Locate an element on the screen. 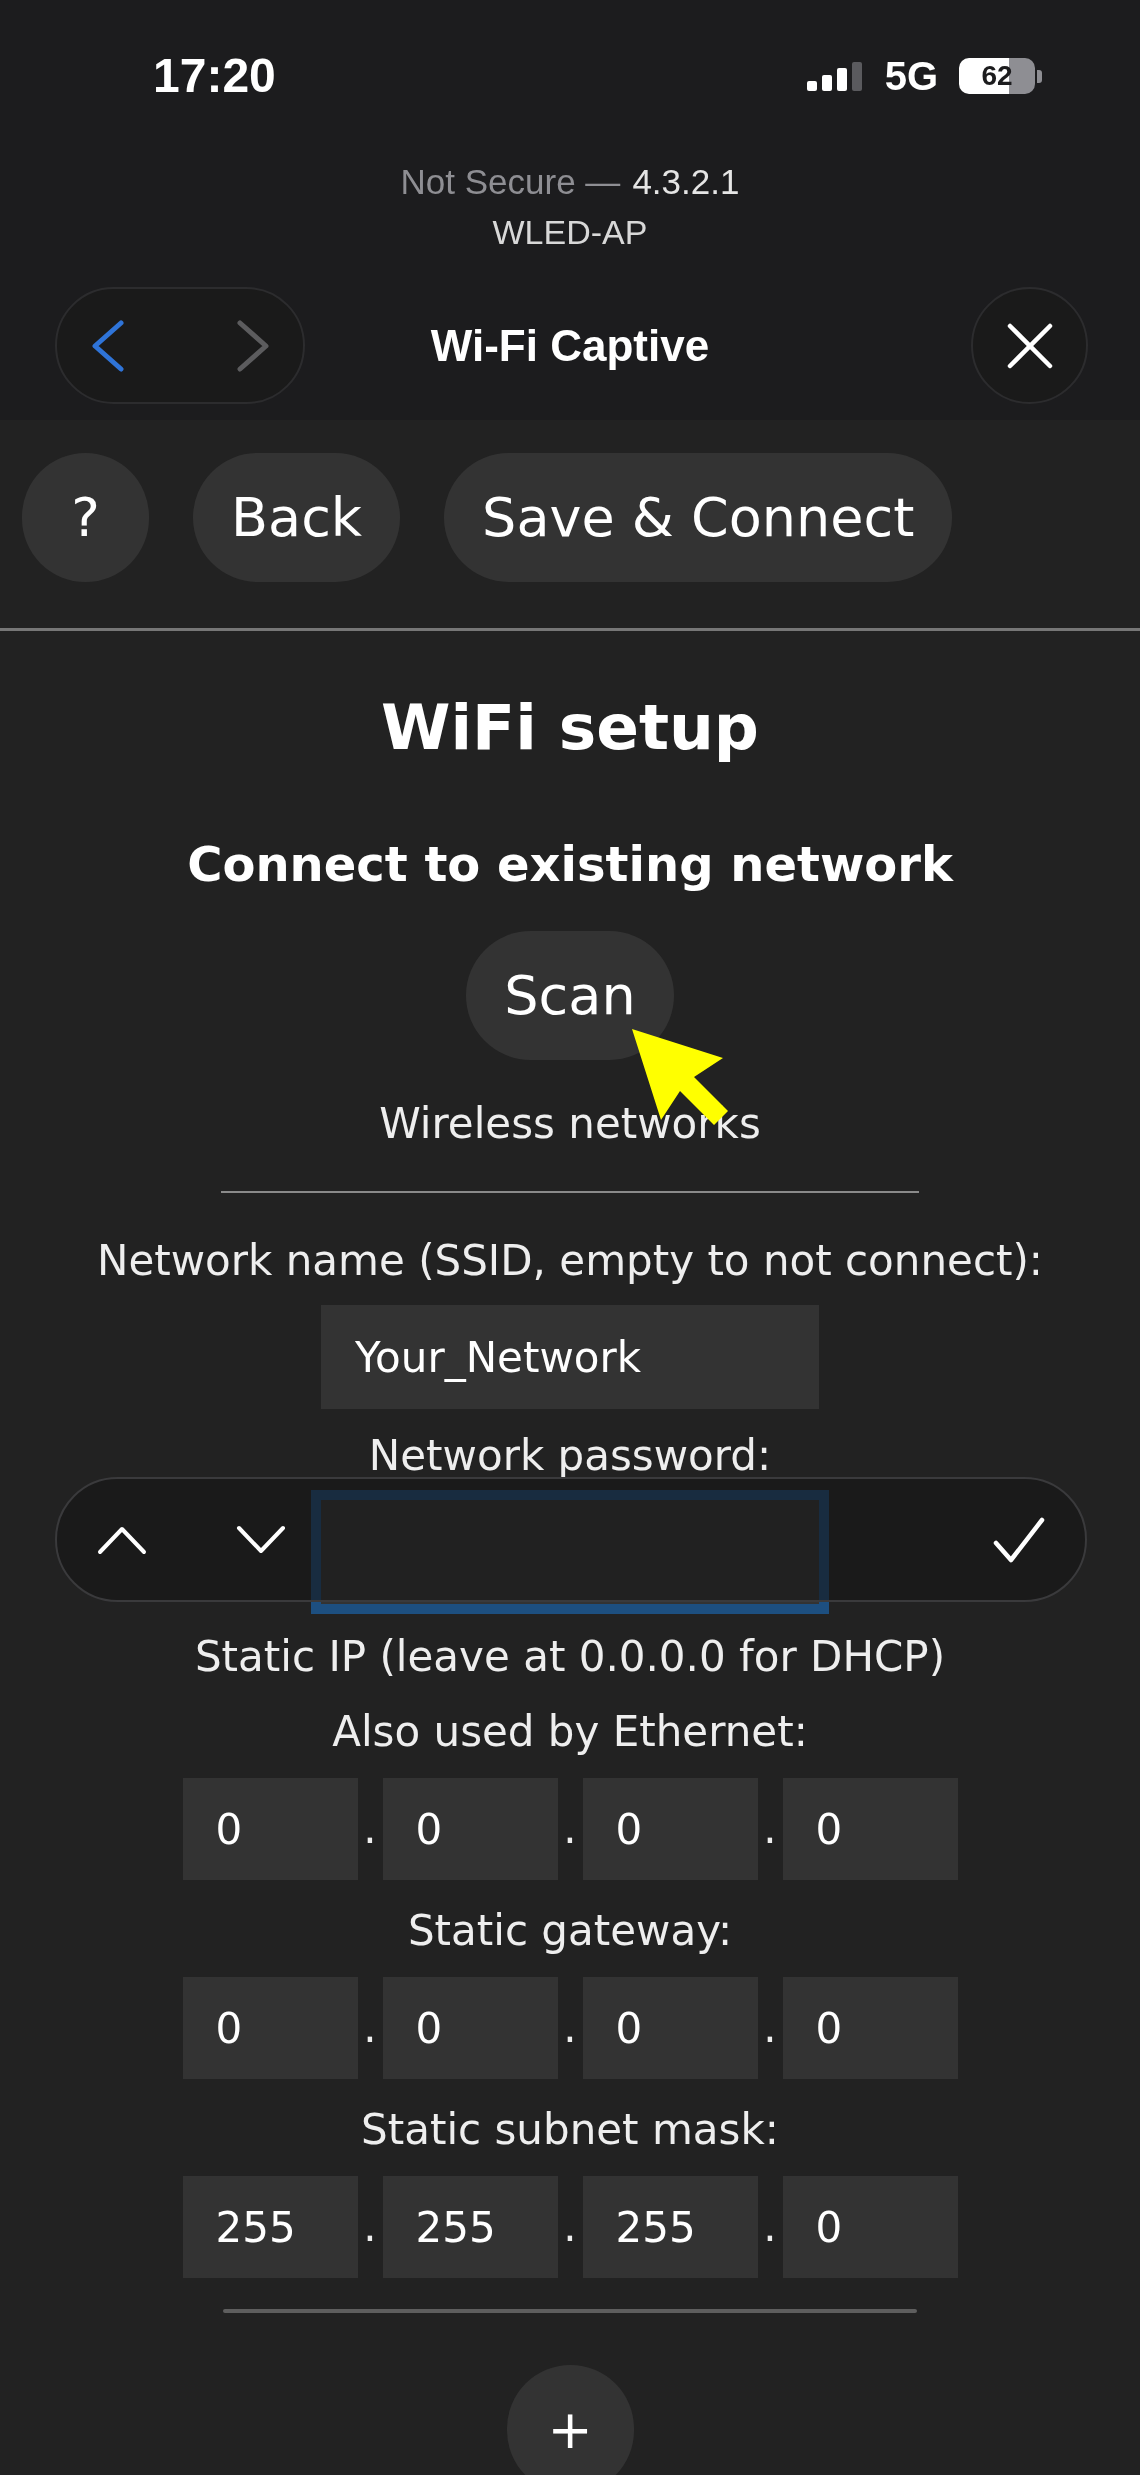 This screenshot has width=1140, height=2475. chevron-right-icon is located at coordinates (253, 345).